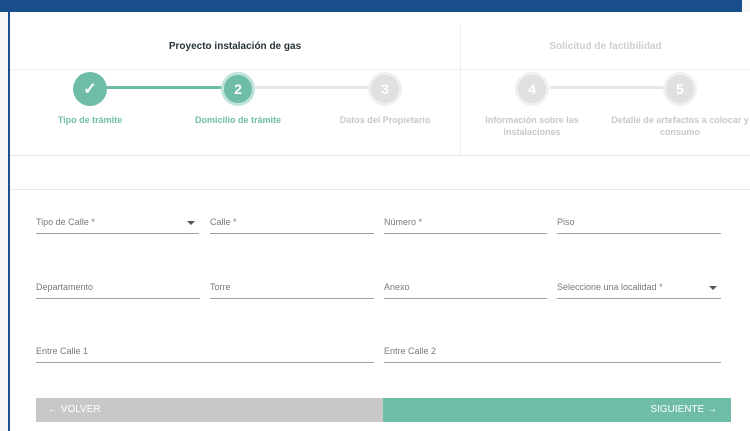 The image size is (750, 431). I want to click on step-1: ✓ Tipo de trámite, so click(90, 99).